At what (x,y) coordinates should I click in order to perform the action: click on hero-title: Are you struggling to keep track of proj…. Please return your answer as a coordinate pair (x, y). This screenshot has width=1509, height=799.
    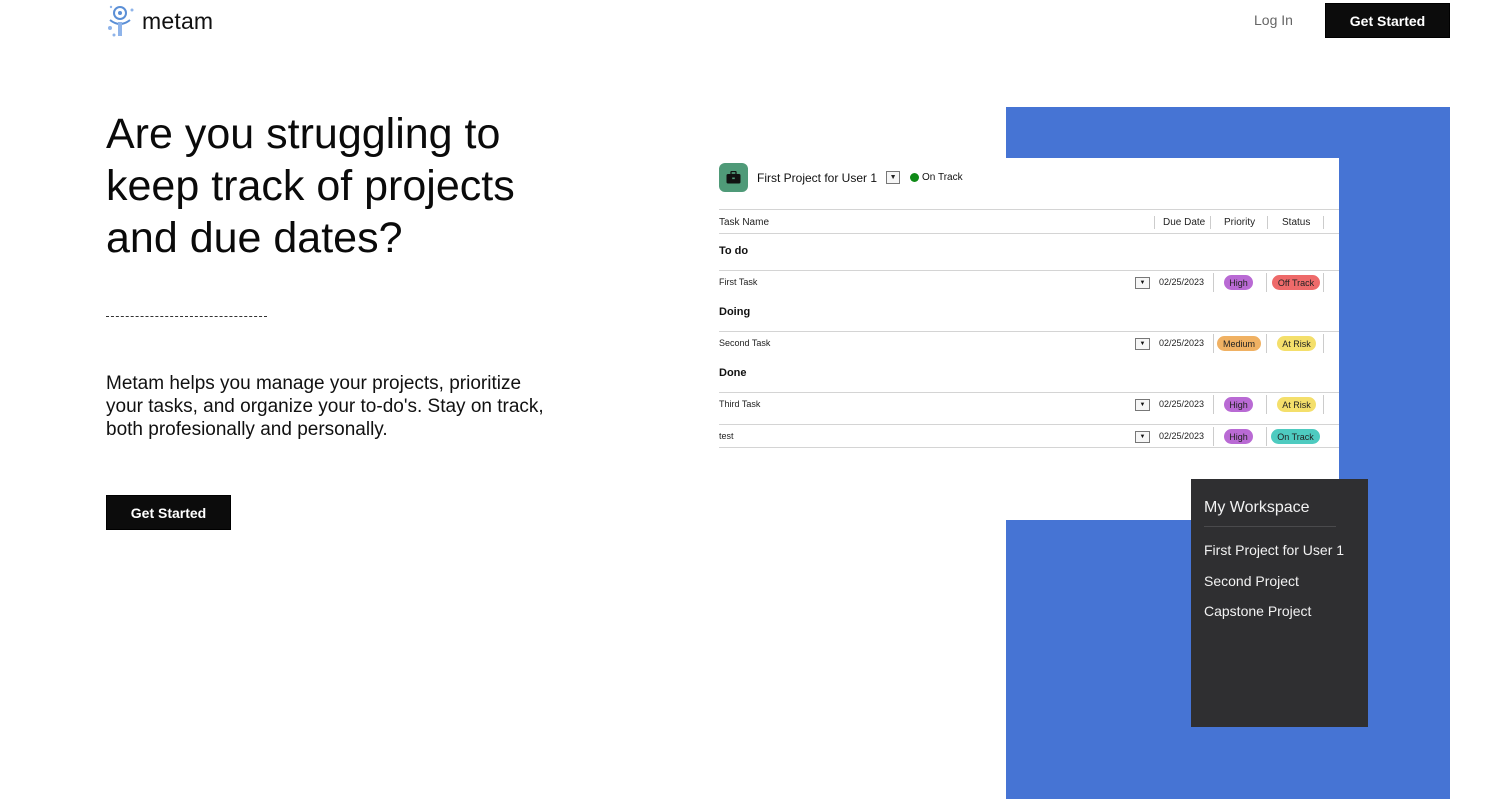
    Looking at the image, I should click on (310, 186).